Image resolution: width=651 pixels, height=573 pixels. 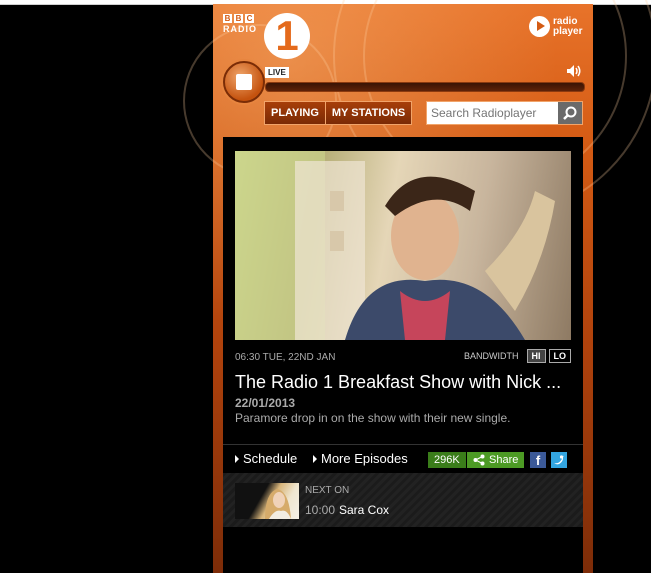 I want to click on schedule-link: Schedule, so click(x=266, y=458).